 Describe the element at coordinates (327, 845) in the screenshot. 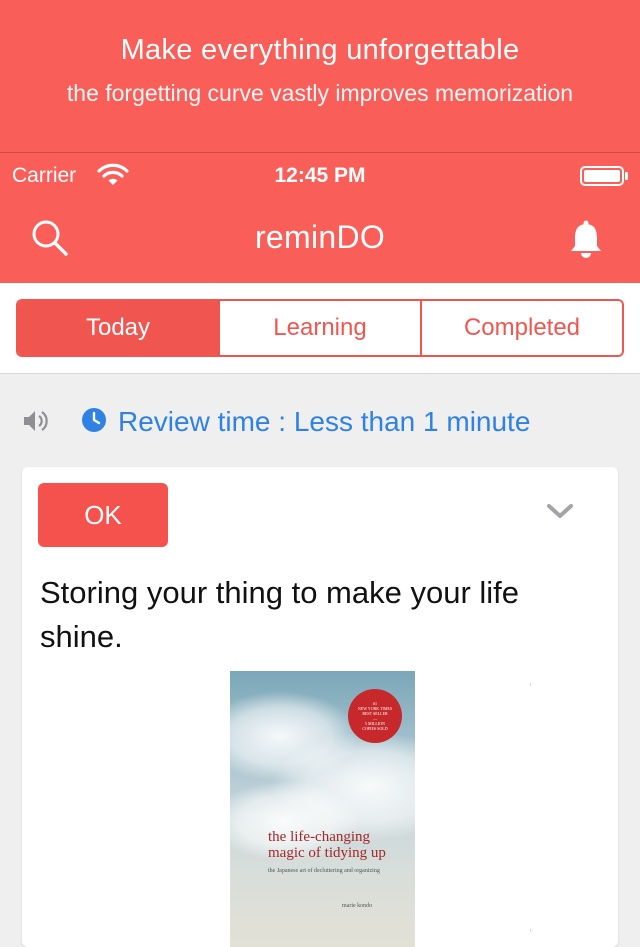

I see `book-title: the life-changing magic of tidying up` at that location.